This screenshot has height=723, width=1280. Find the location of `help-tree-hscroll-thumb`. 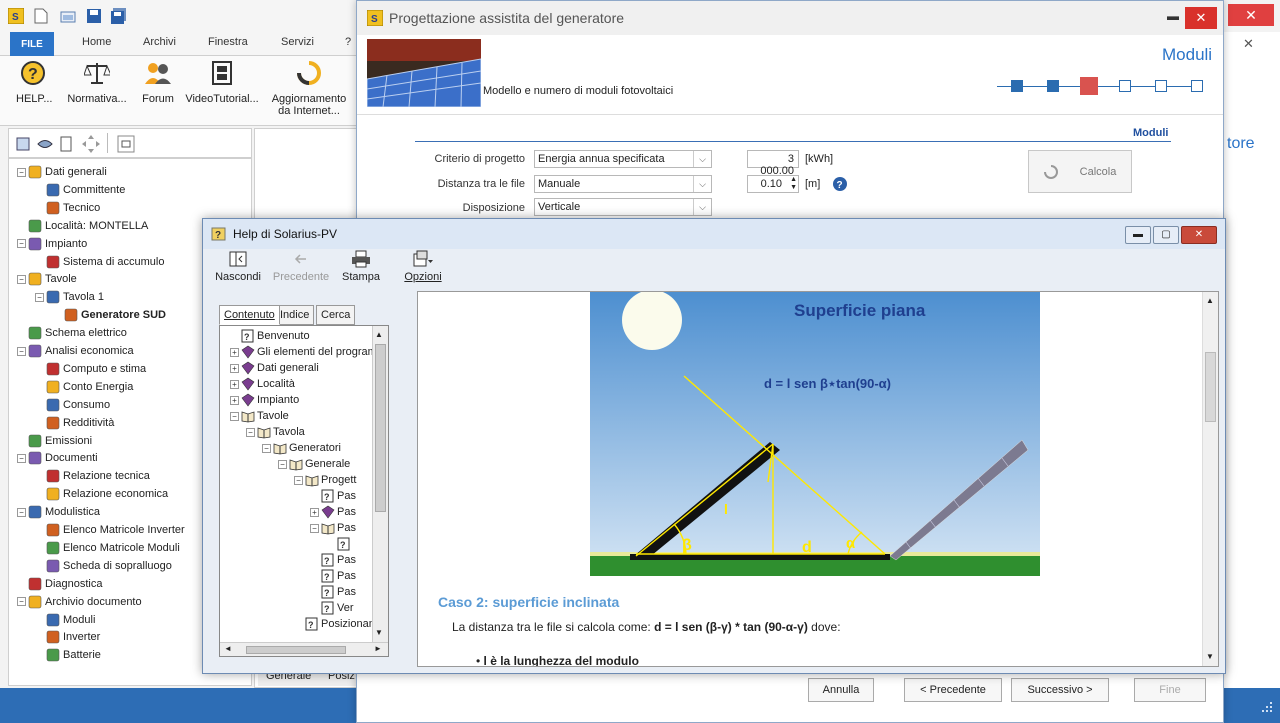

help-tree-hscroll-thumb is located at coordinates (296, 650).